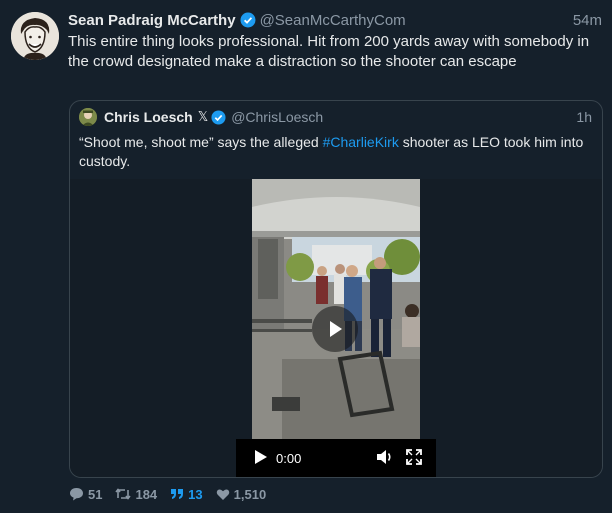 The height and width of the screenshot is (513, 612). What do you see at coordinates (195, 494) in the screenshot?
I see `quote-count: 13` at bounding box center [195, 494].